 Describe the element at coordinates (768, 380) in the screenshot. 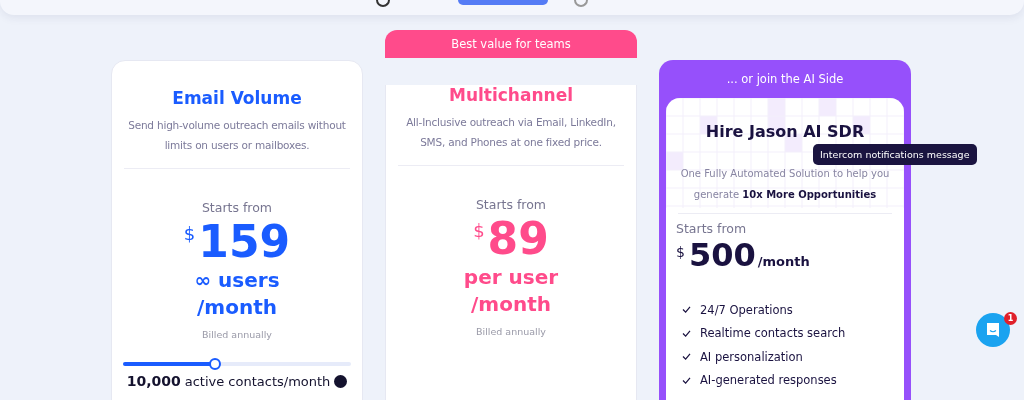

I see `feature-text: AI-generated responses` at that location.